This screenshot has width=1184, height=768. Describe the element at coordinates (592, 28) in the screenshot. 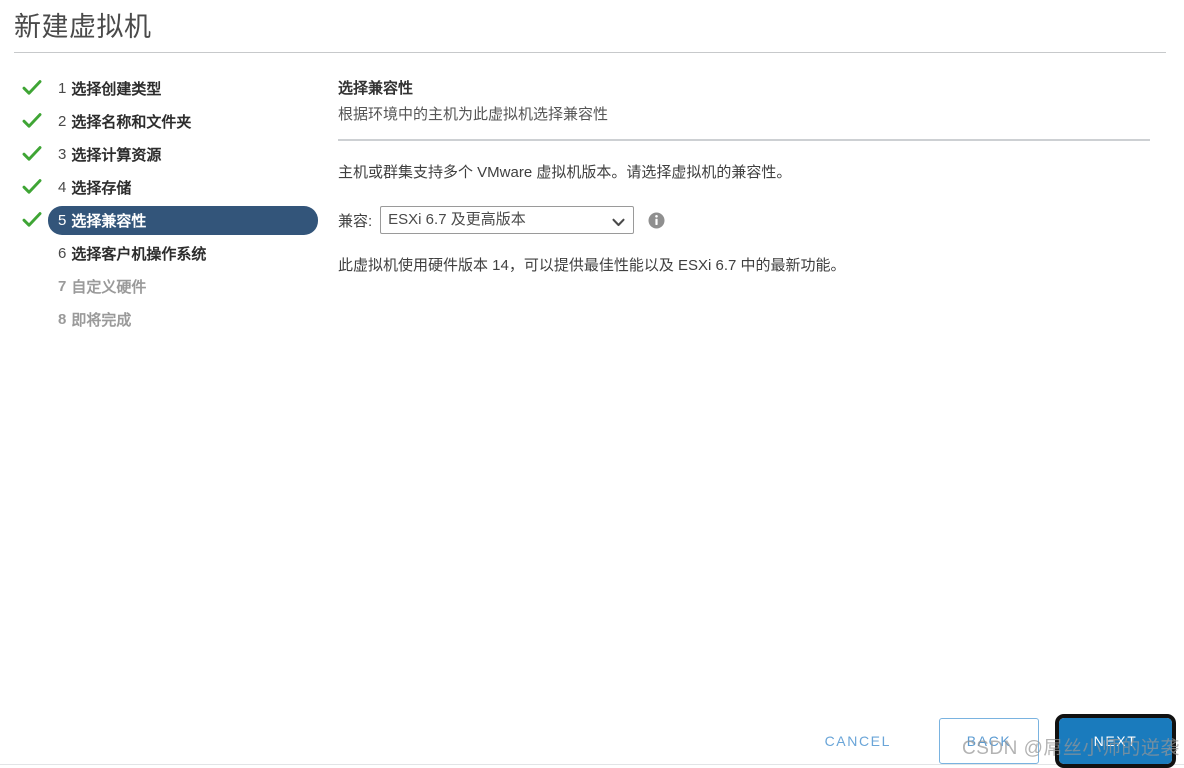

I see `wizard-header: 新建虚拟机` at that location.